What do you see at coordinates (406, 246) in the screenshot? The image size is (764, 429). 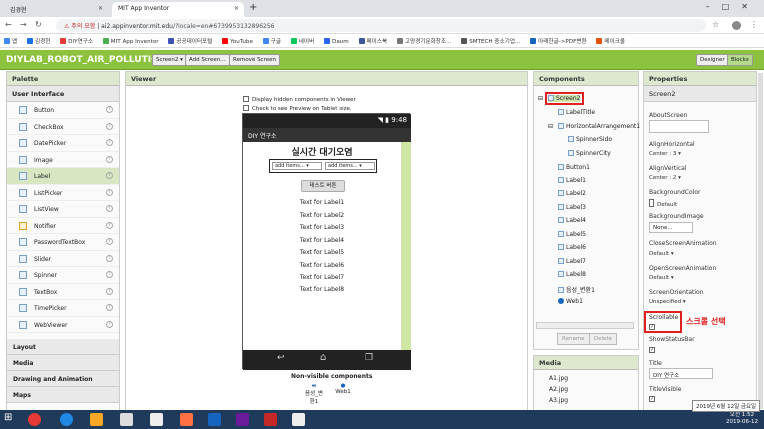 I see `phone-scrollbar` at bounding box center [406, 246].